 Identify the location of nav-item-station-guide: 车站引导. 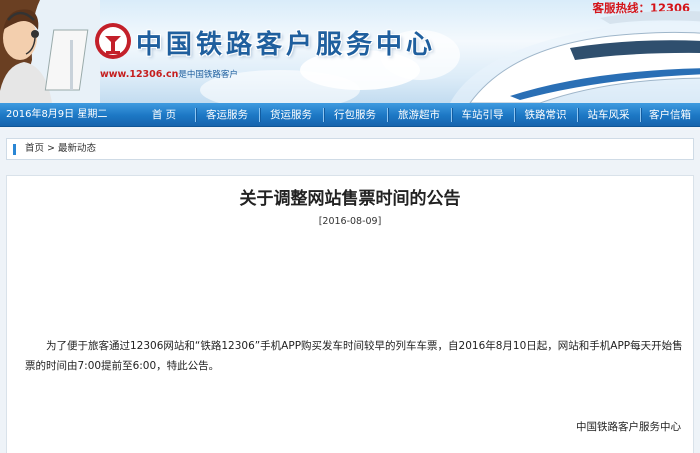
(482, 115).